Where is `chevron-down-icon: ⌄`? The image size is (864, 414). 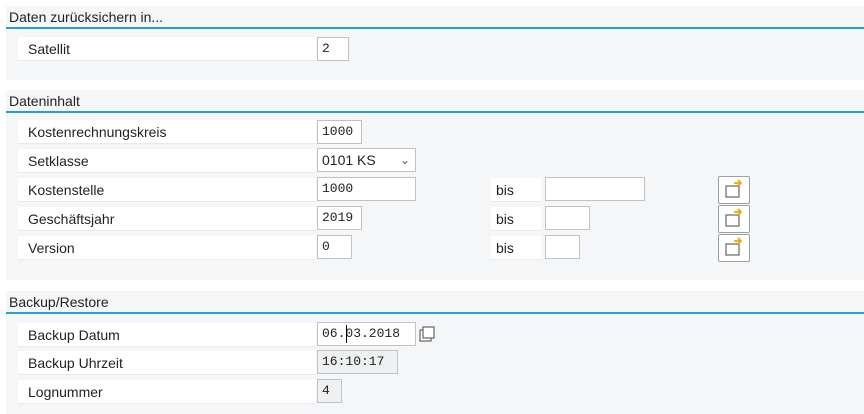
chevron-down-icon: ⌄ is located at coordinates (404, 160).